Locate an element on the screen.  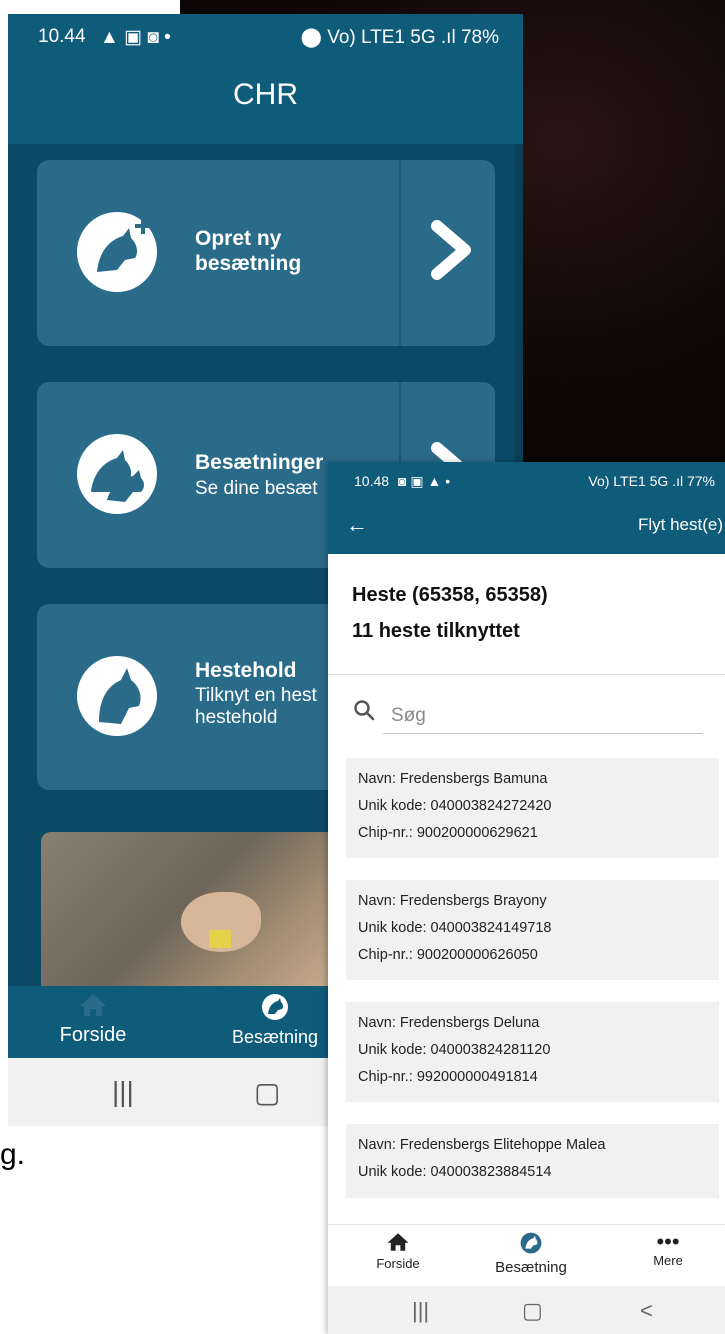
move-horses-button: Flyt hest(e) is located at coordinates (680, 525).